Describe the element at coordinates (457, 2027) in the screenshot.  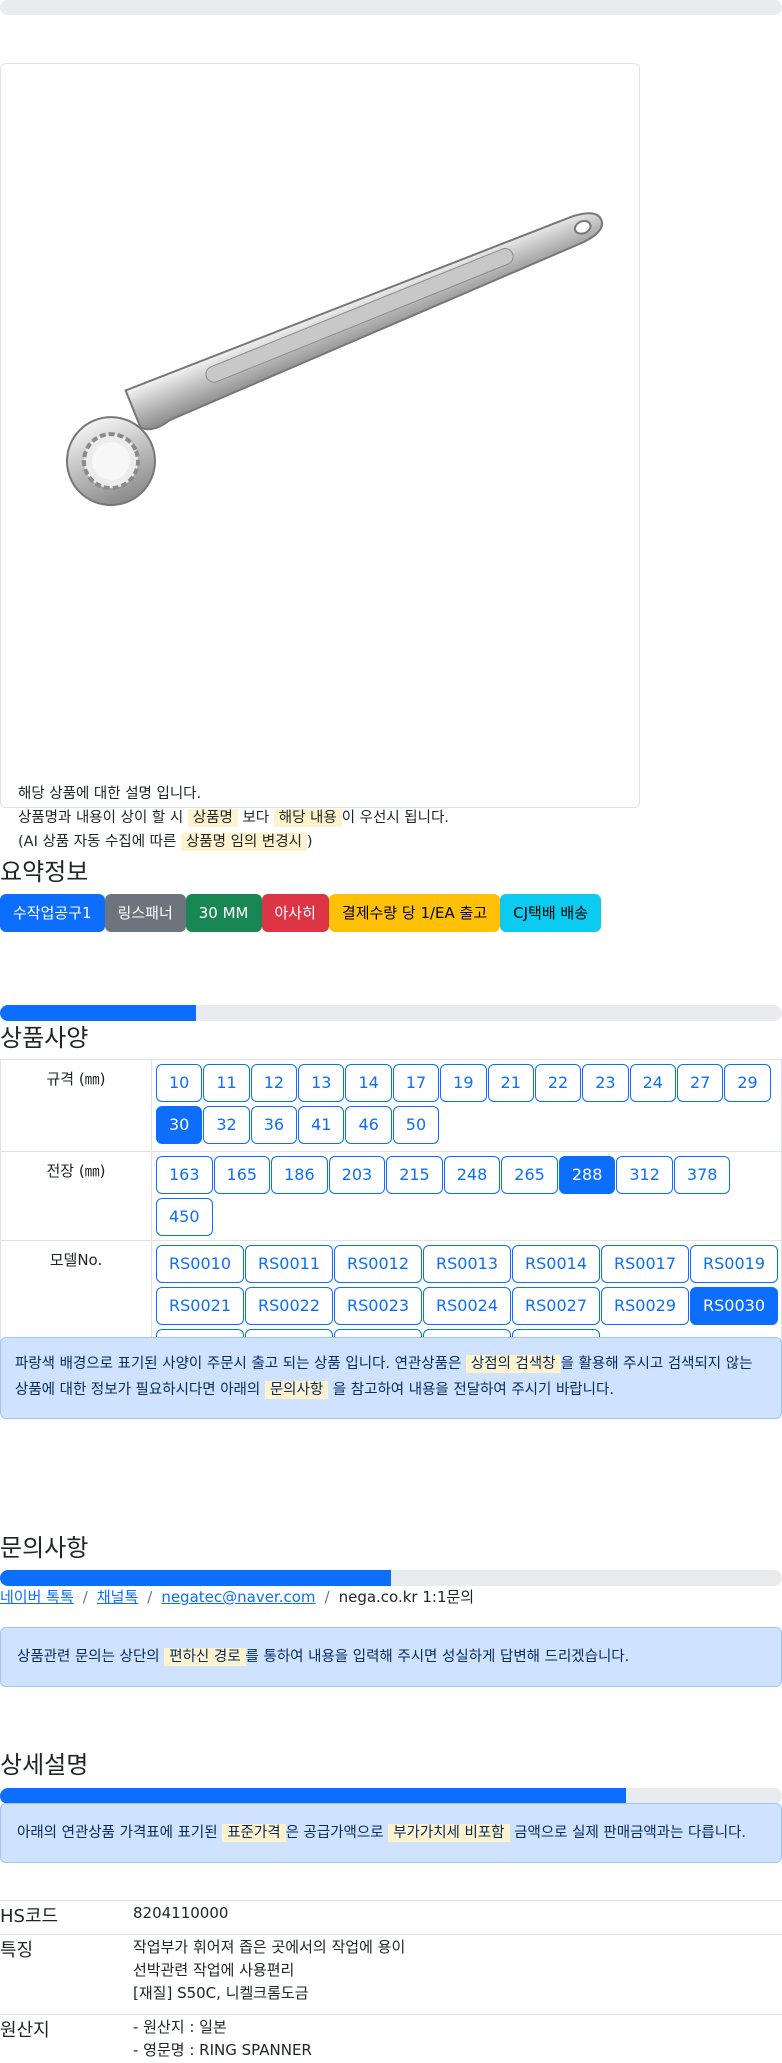
I see `origin-line: - 원산지 : 일본` at that location.